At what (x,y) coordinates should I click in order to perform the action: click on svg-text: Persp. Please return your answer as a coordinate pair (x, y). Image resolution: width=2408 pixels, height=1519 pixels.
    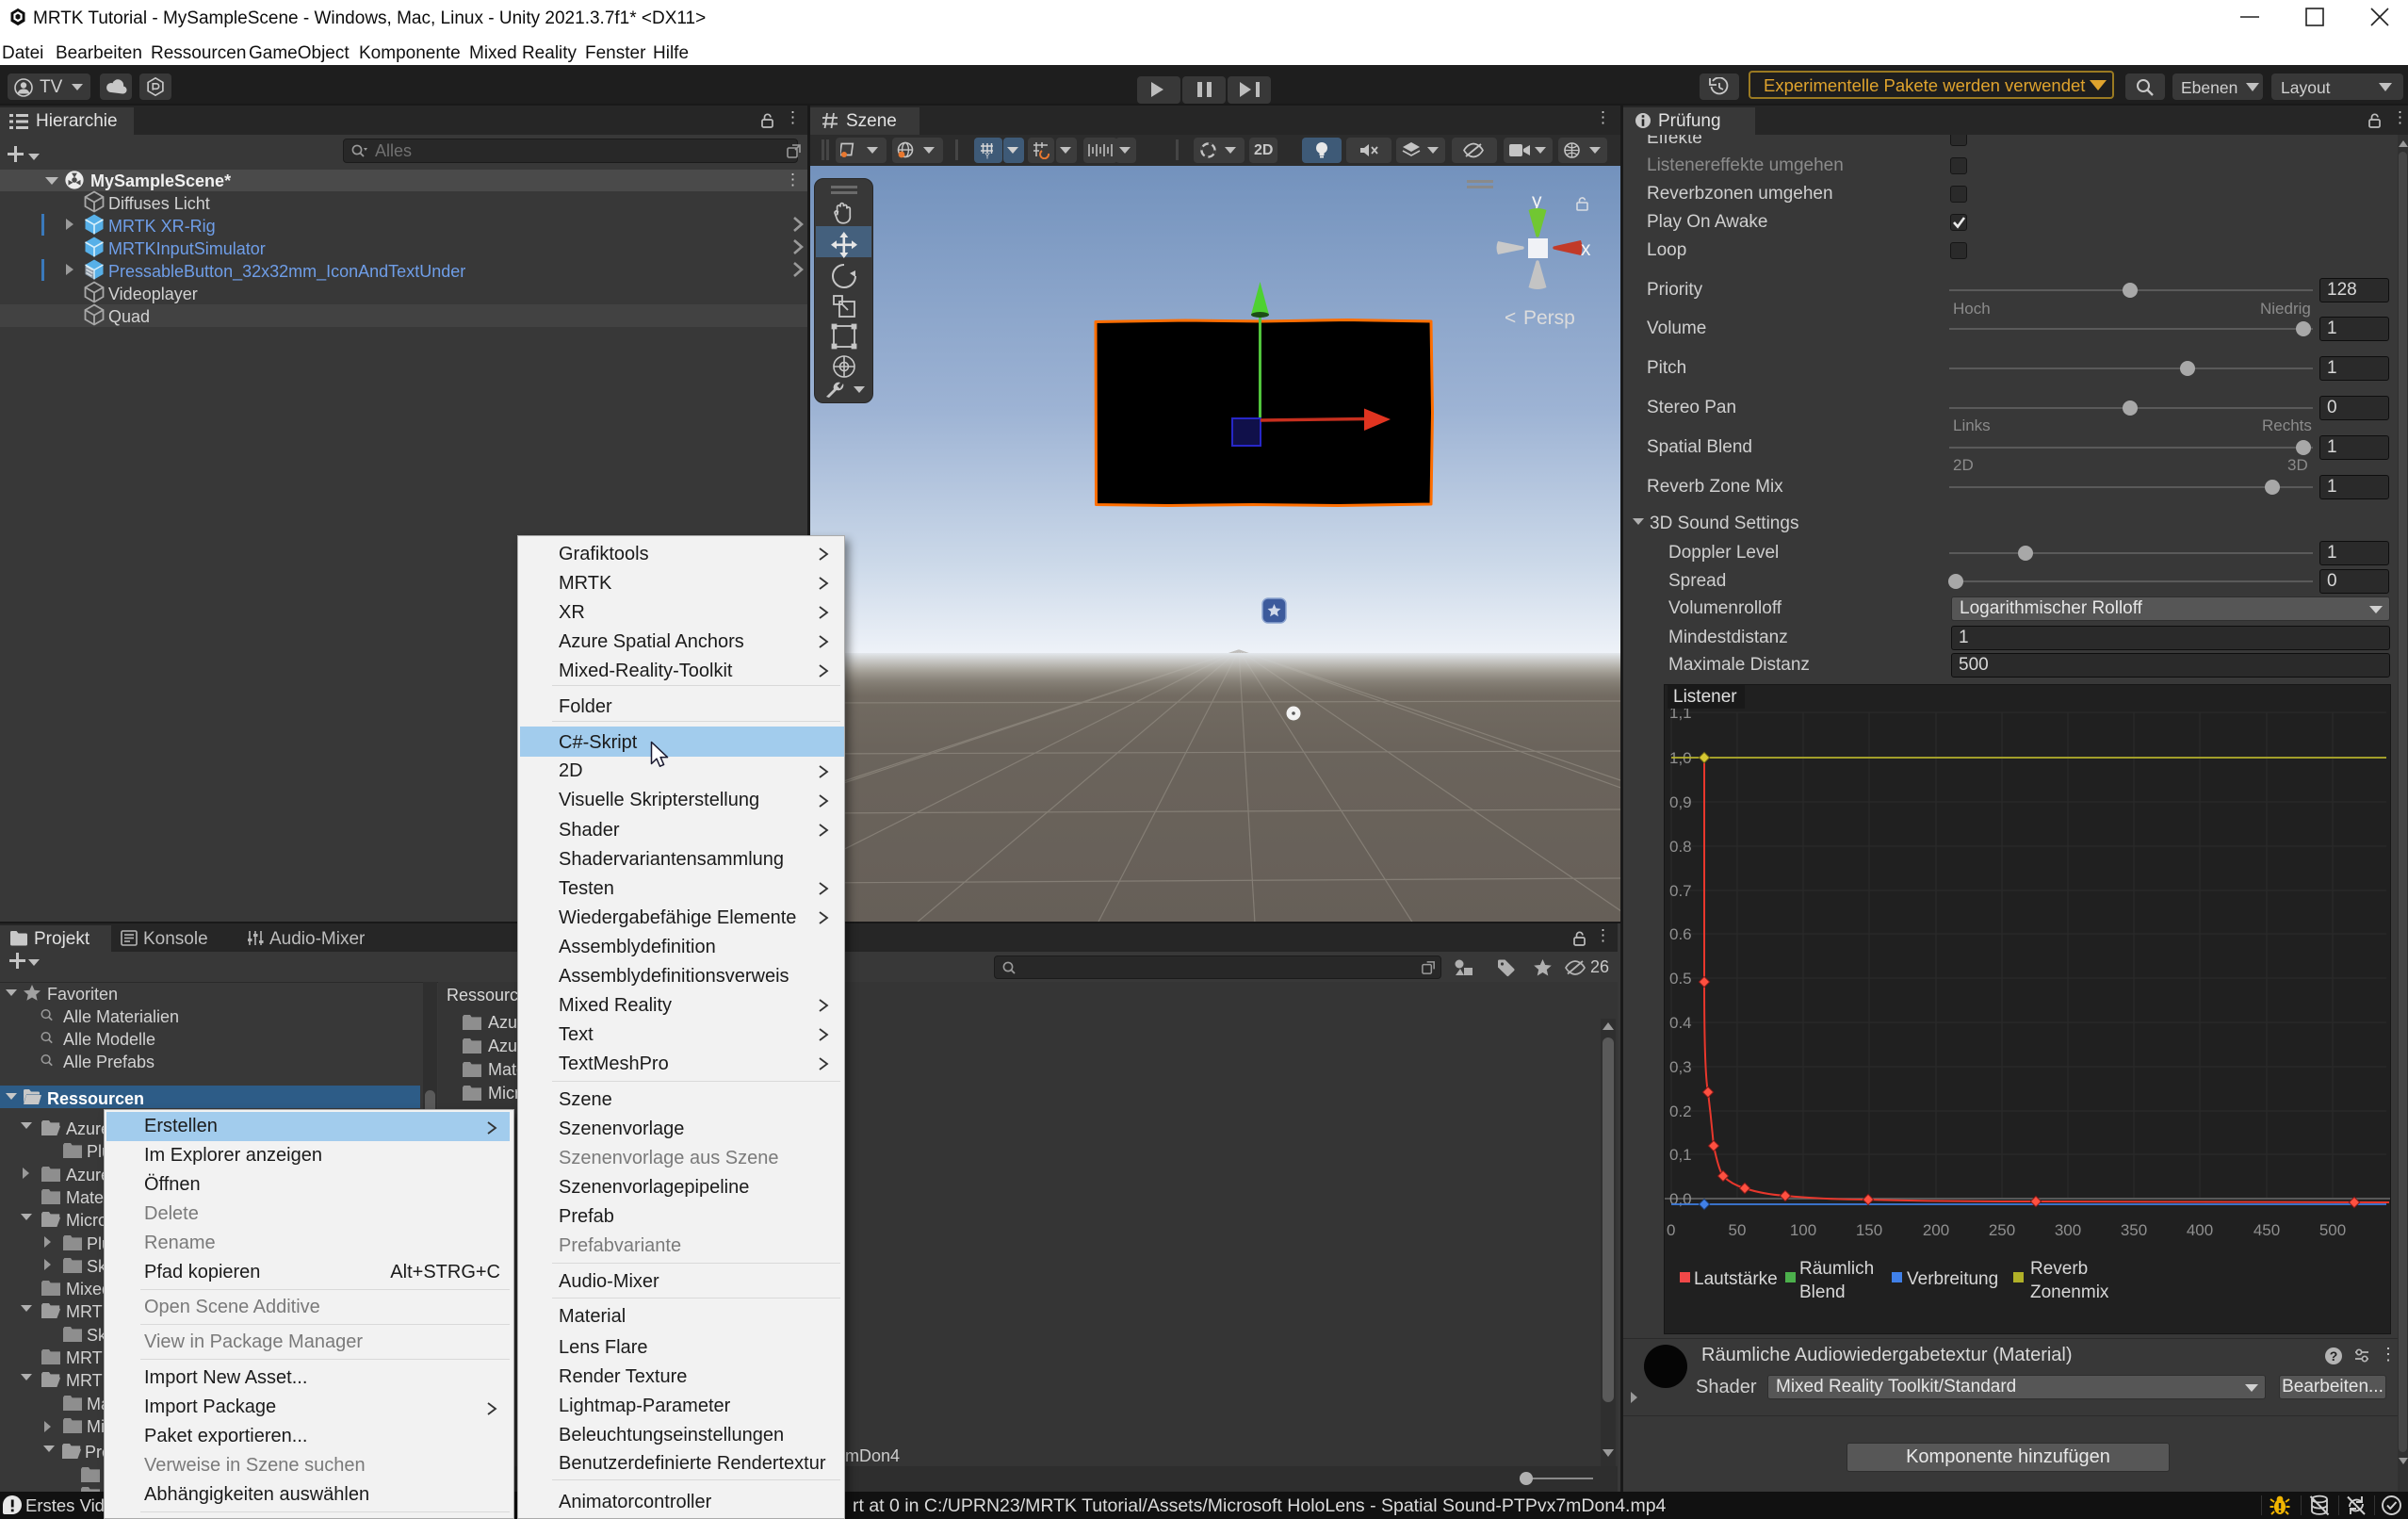
    Looking at the image, I should click on (1549, 318).